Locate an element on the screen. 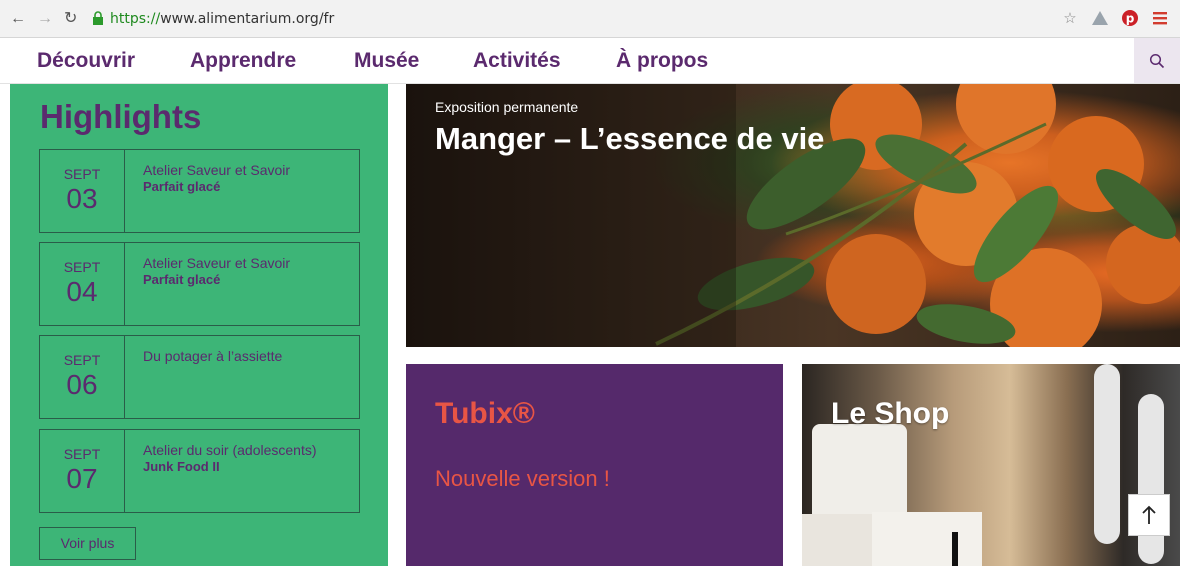 Image resolution: width=1180 pixels, height=566 pixels. nav-a-propos: À propos is located at coordinates (662, 61).